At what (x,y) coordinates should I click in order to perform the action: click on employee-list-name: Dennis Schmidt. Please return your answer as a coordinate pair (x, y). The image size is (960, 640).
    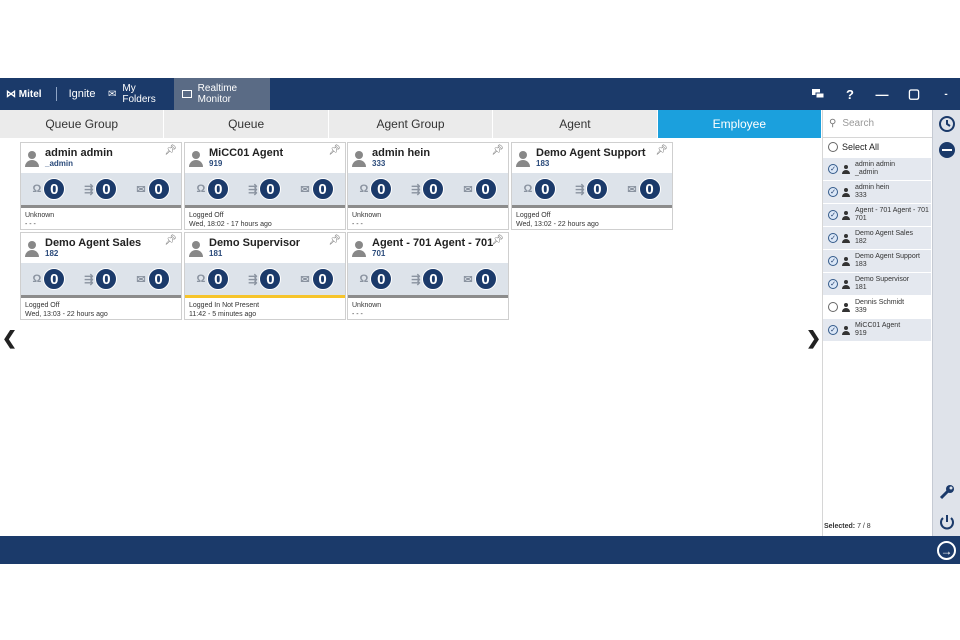
    Looking at the image, I should click on (880, 302).